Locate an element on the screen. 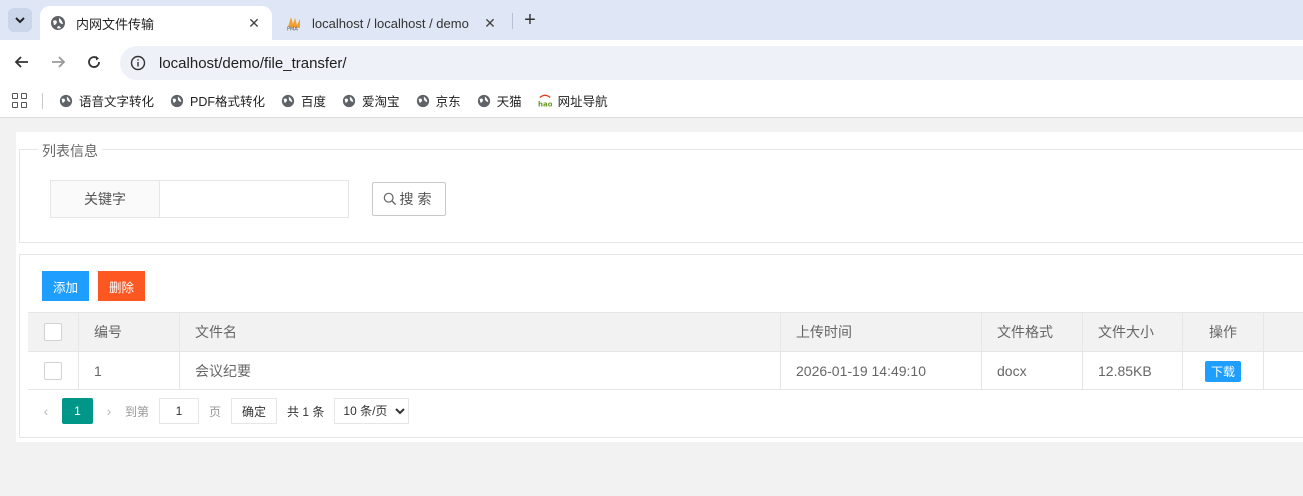 Image resolution: width=1303 pixels, height=496 pixels. bookmark-item: hao 网址导航 is located at coordinates (573, 100).